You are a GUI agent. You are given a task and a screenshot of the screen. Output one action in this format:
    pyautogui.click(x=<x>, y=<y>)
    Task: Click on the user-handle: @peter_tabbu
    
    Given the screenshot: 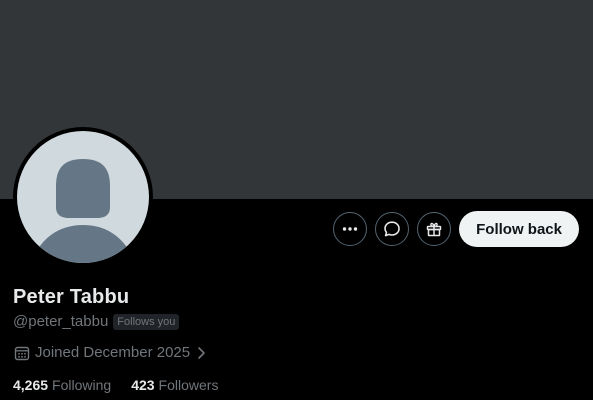 What is the action you would take?
    pyautogui.click(x=61, y=321)
    